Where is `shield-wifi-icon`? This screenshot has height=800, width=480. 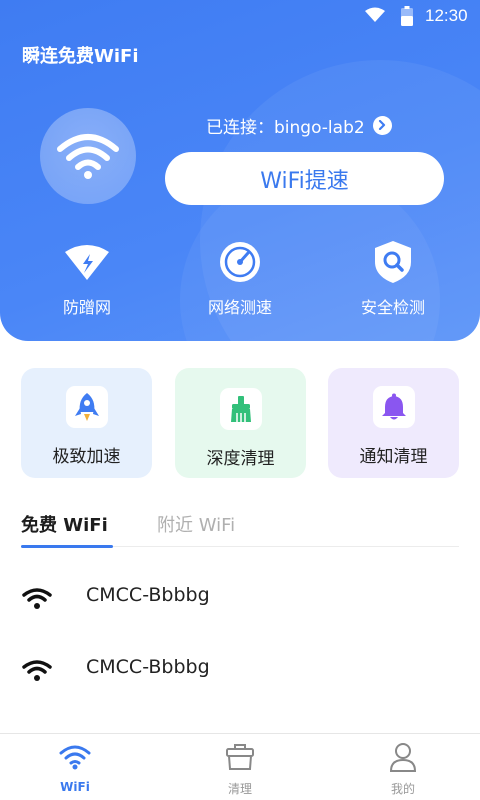 shield-wifi-icon is located at coordinates (87, 262).